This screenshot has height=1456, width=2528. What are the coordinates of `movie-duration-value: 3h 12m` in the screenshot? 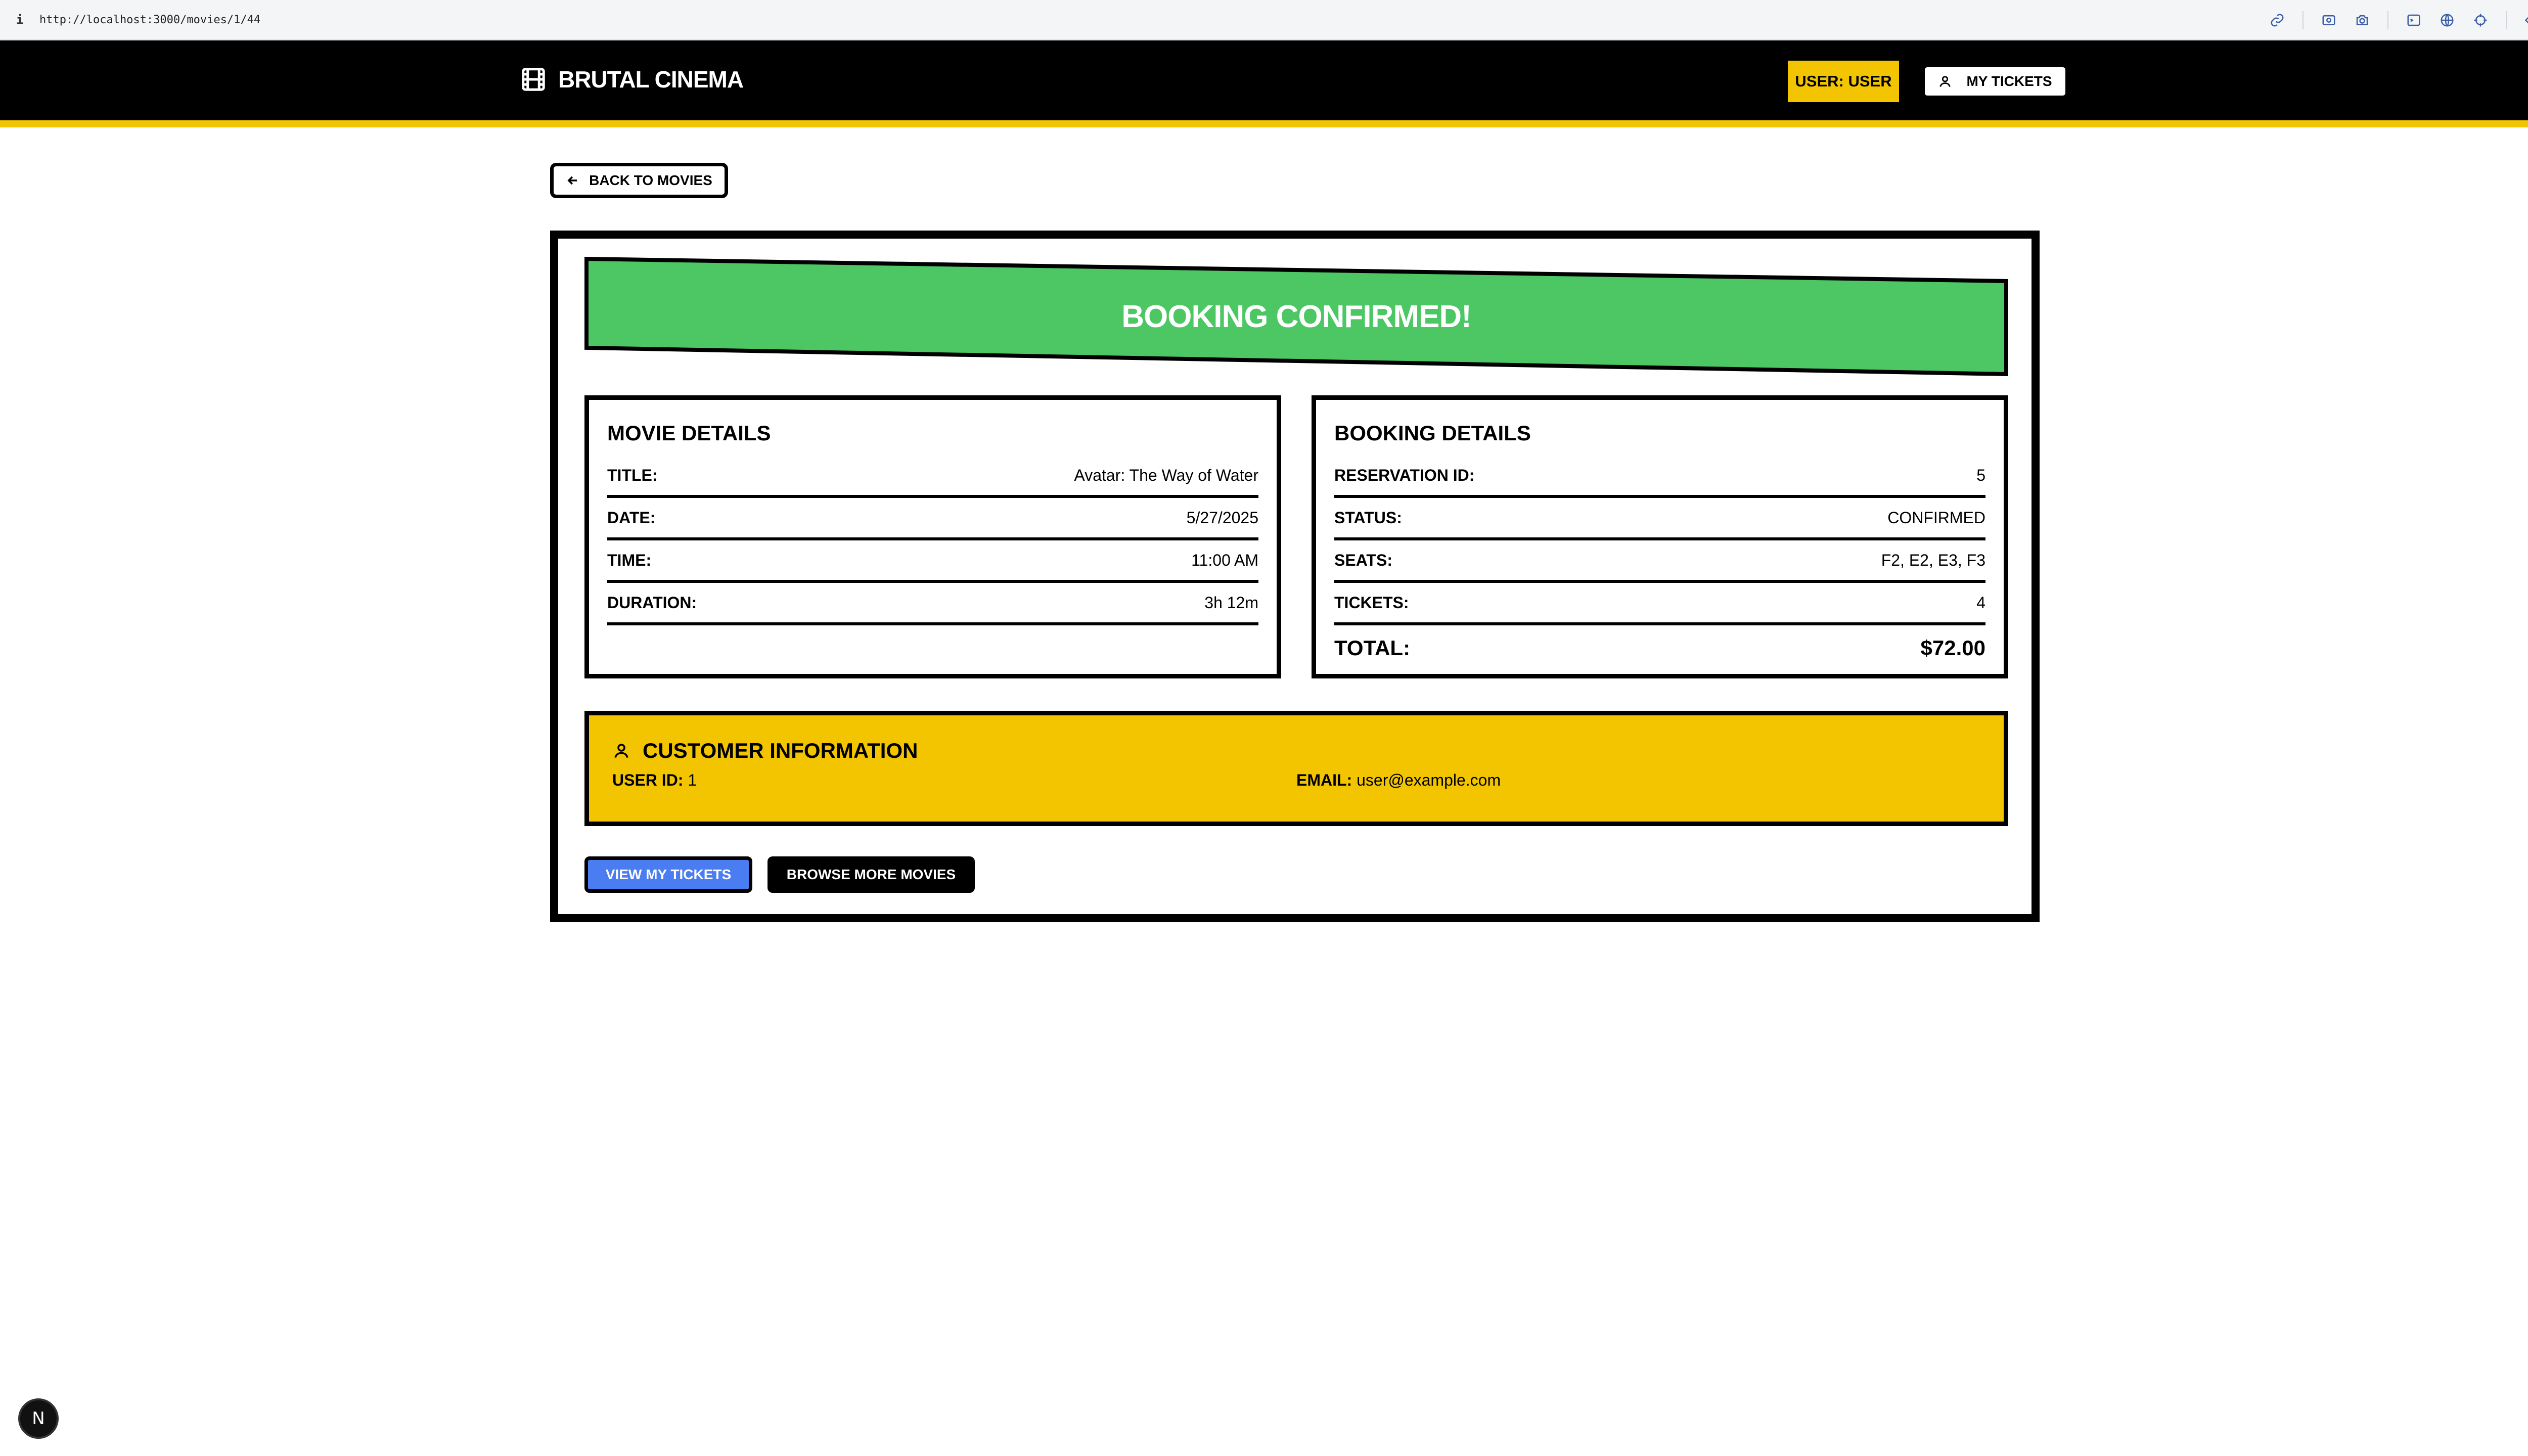 It's located at (1231, 602).